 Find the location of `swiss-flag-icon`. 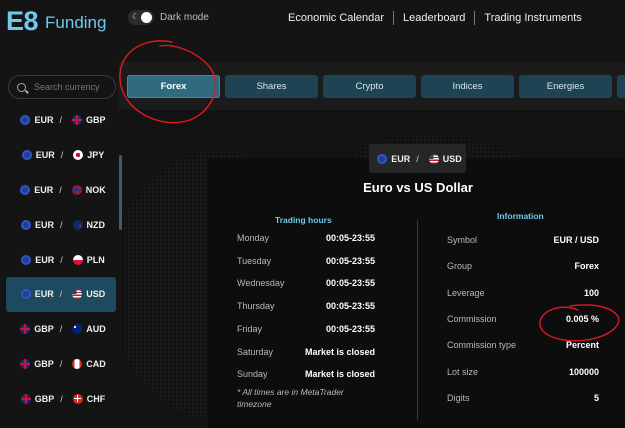

swiss-flag-icon is located at coordinates (77, 398).